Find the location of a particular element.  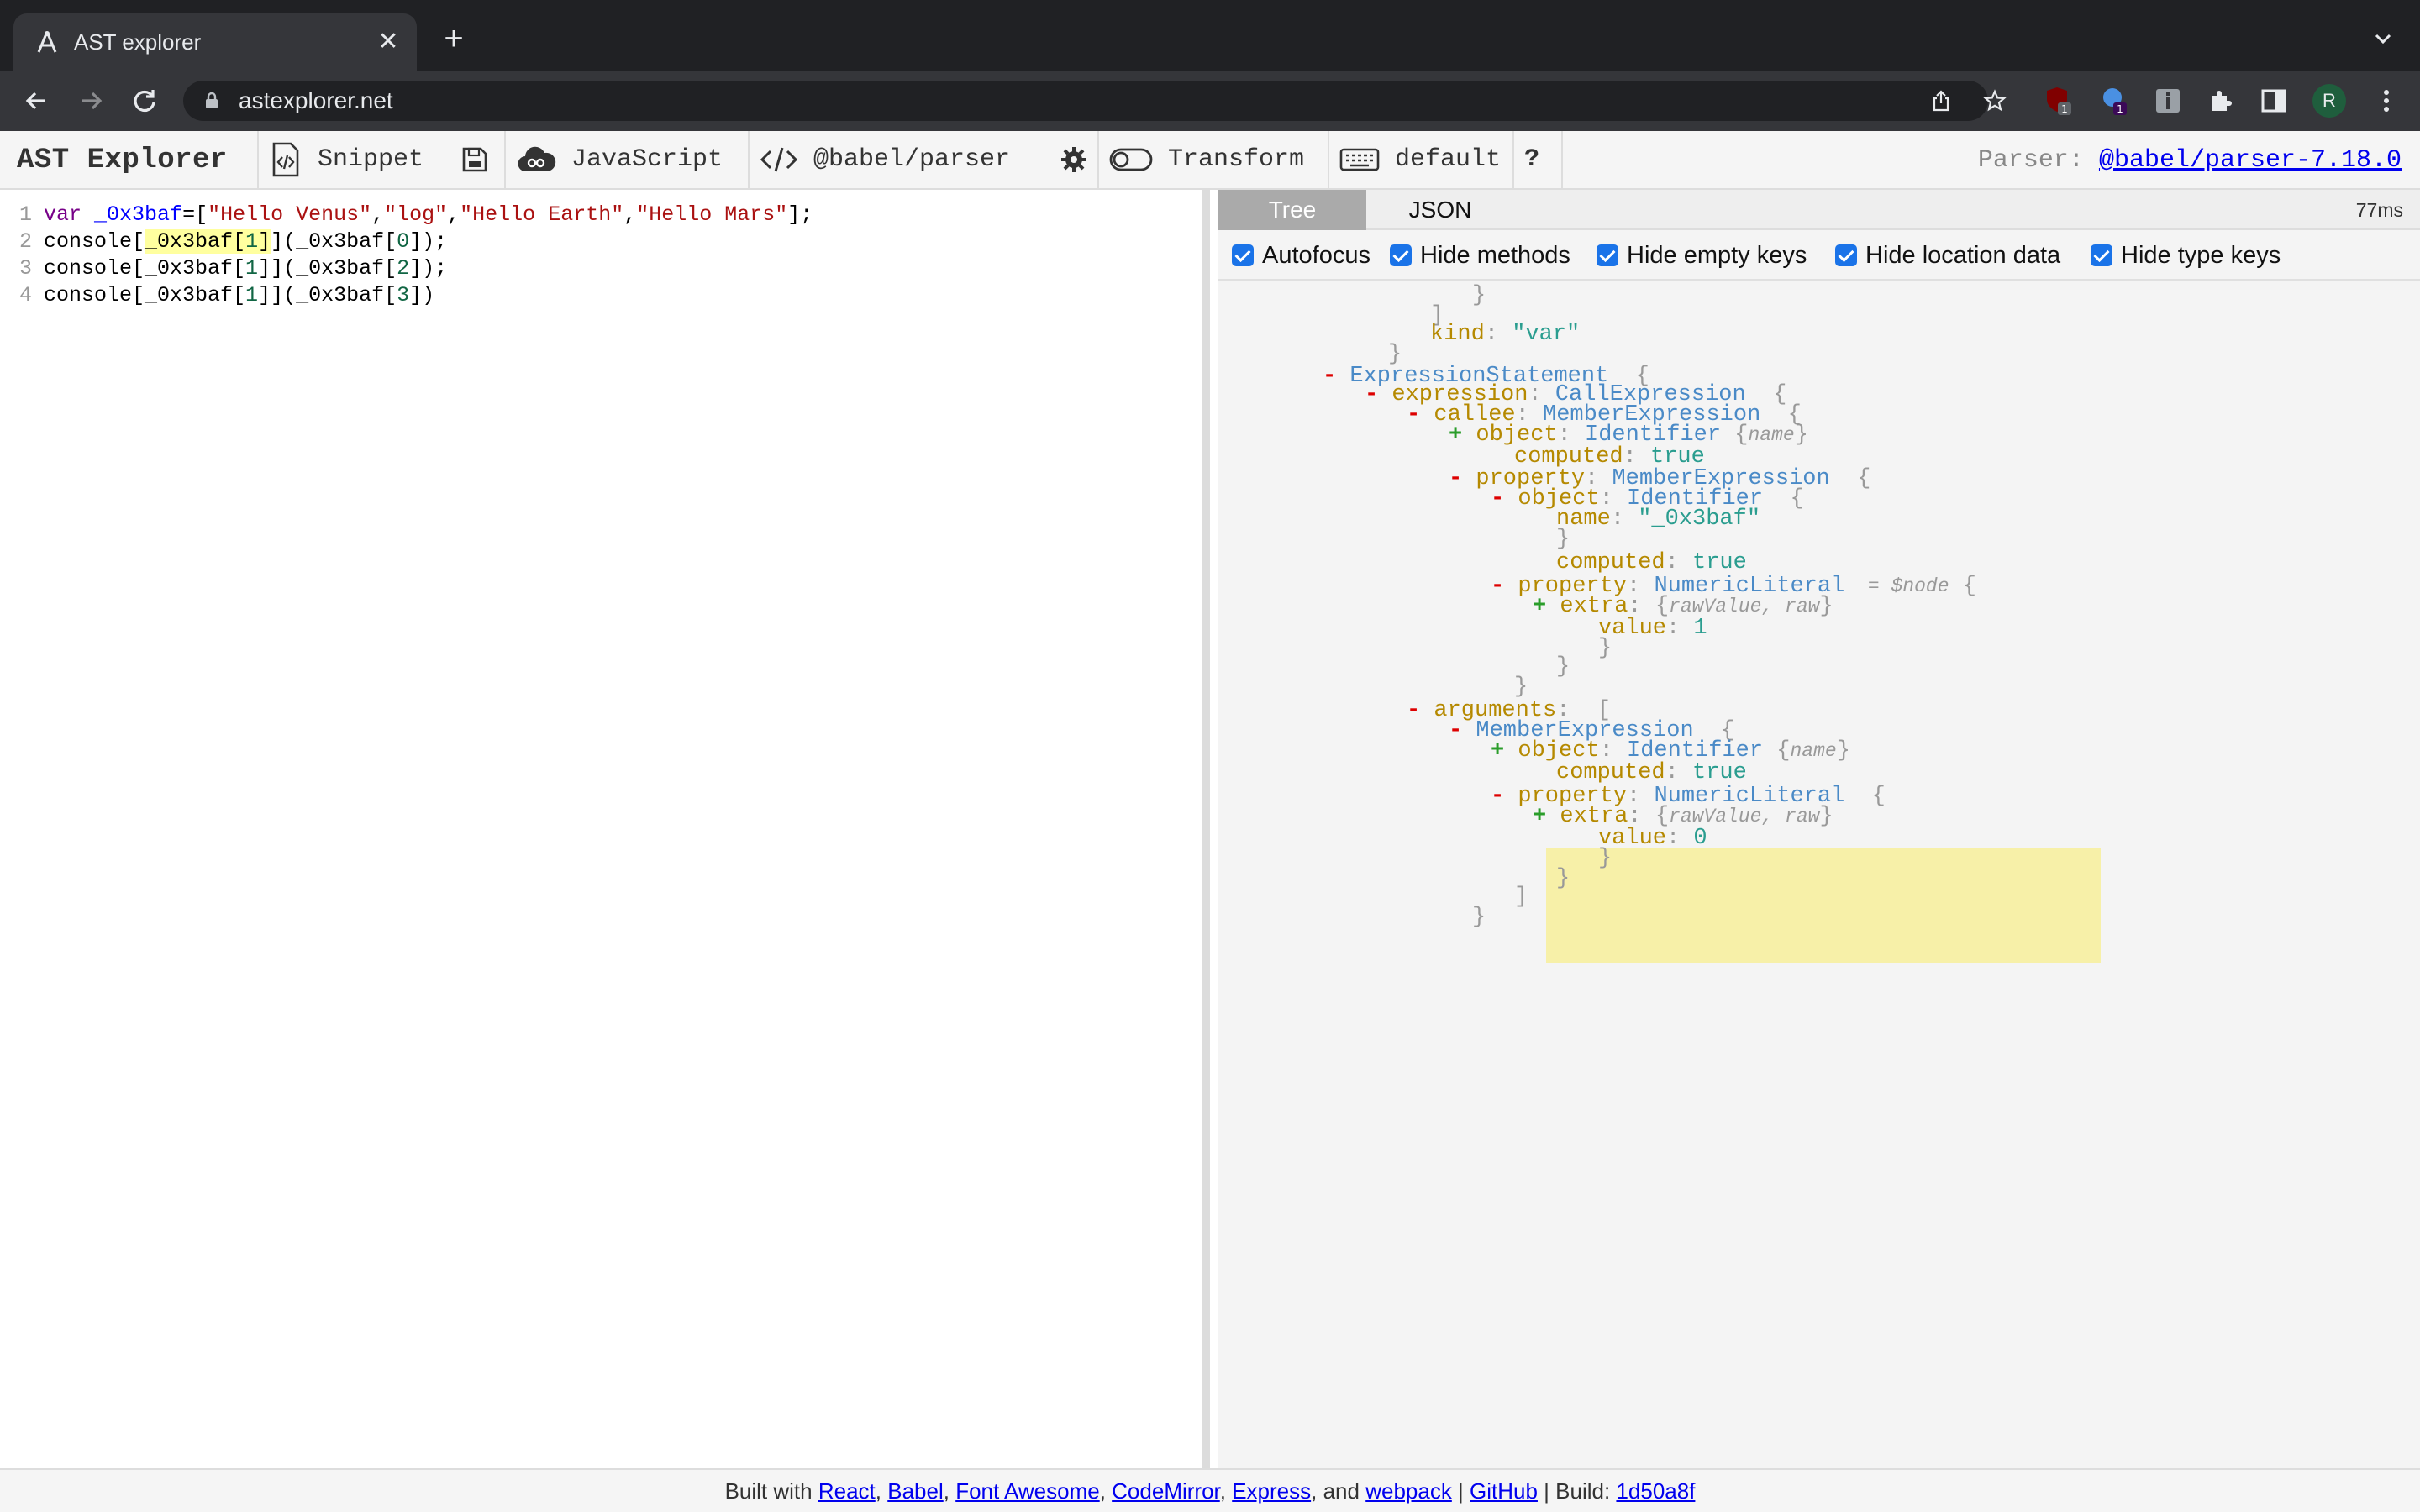

info-extension-icon is located at coordinates (2168, 101).